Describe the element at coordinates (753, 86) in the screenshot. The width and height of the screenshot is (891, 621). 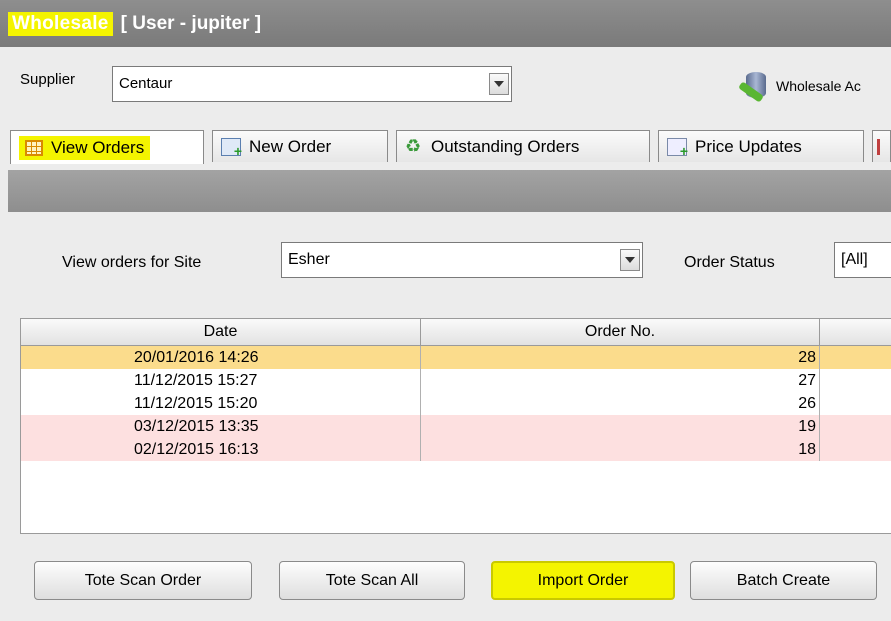
I see `database-icon` at that location.